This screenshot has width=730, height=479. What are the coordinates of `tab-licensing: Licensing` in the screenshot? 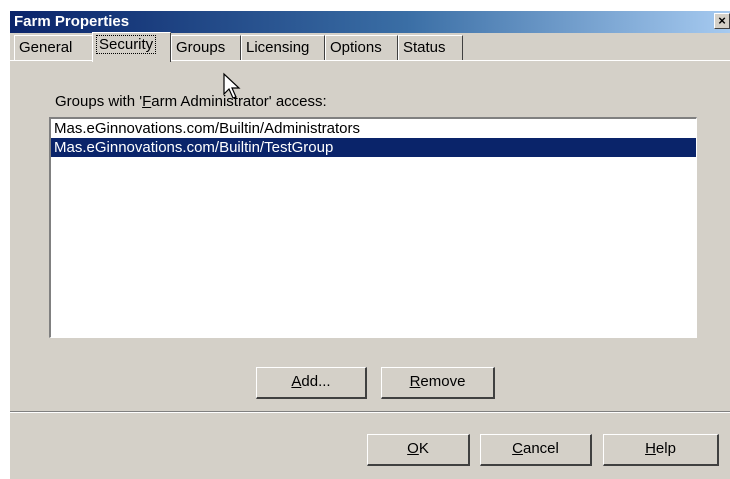 It's located at (283, 47).